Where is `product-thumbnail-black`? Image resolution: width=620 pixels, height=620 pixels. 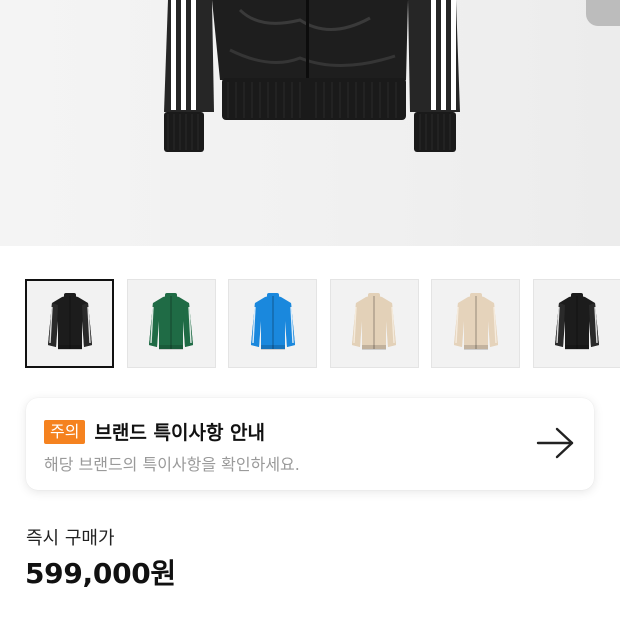 product-thumbnail-black is located at coordinates (69, 323).